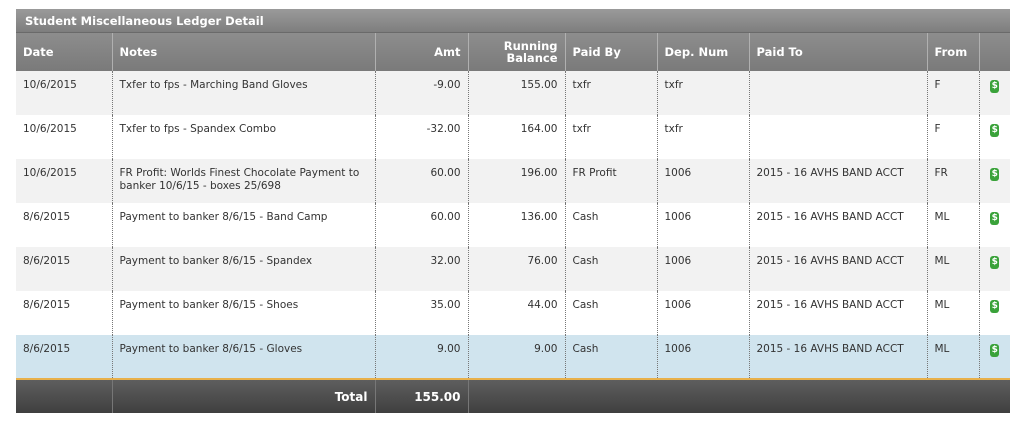  What do you see at coordinates (422, 269) in the screenshot?
I see `cell-amt: 32.00` at bounding box center [422, 269].